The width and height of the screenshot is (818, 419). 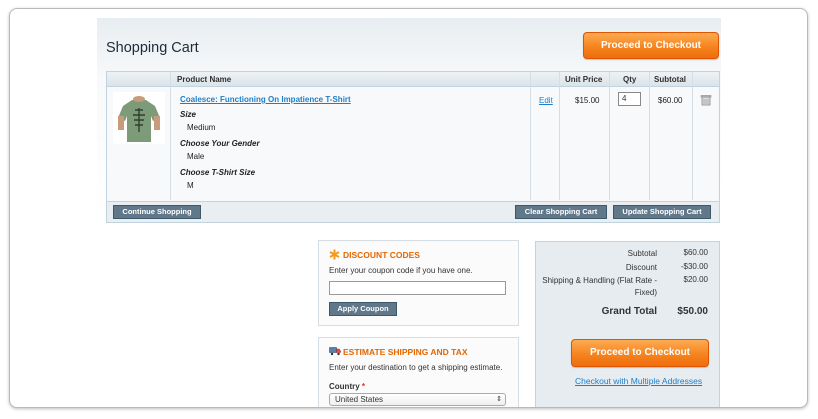 What do you see at coordinates (640, 353) in the screenshot?
I see `proceed-to-checkout-button: Proceed to Checkout` at bounding box center [640, 353].